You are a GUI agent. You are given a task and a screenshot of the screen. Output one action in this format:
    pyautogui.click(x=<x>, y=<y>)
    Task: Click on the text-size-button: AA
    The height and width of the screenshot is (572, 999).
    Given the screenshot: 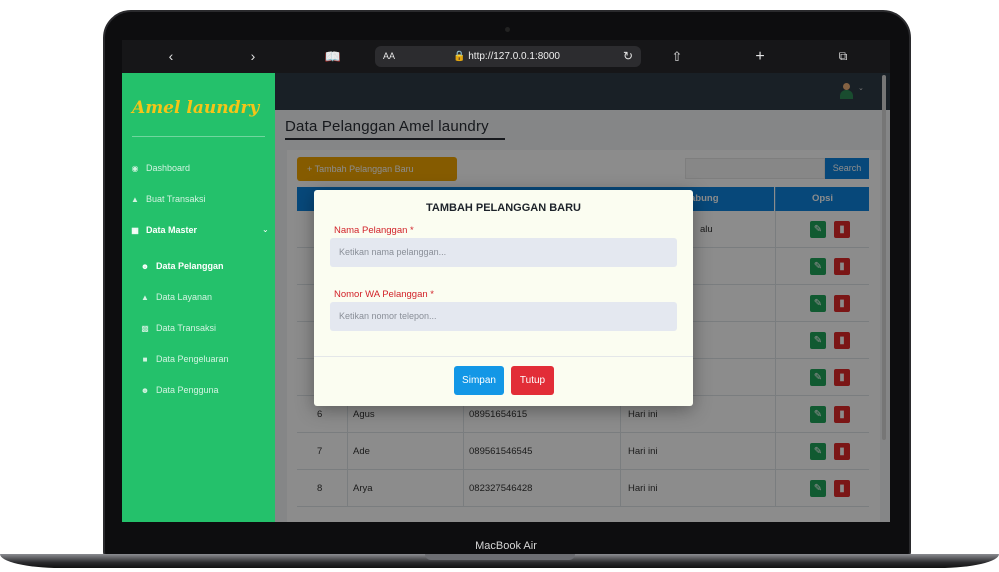 What is the action you would take?
    pyautogui.click(x=389, y=56)
    